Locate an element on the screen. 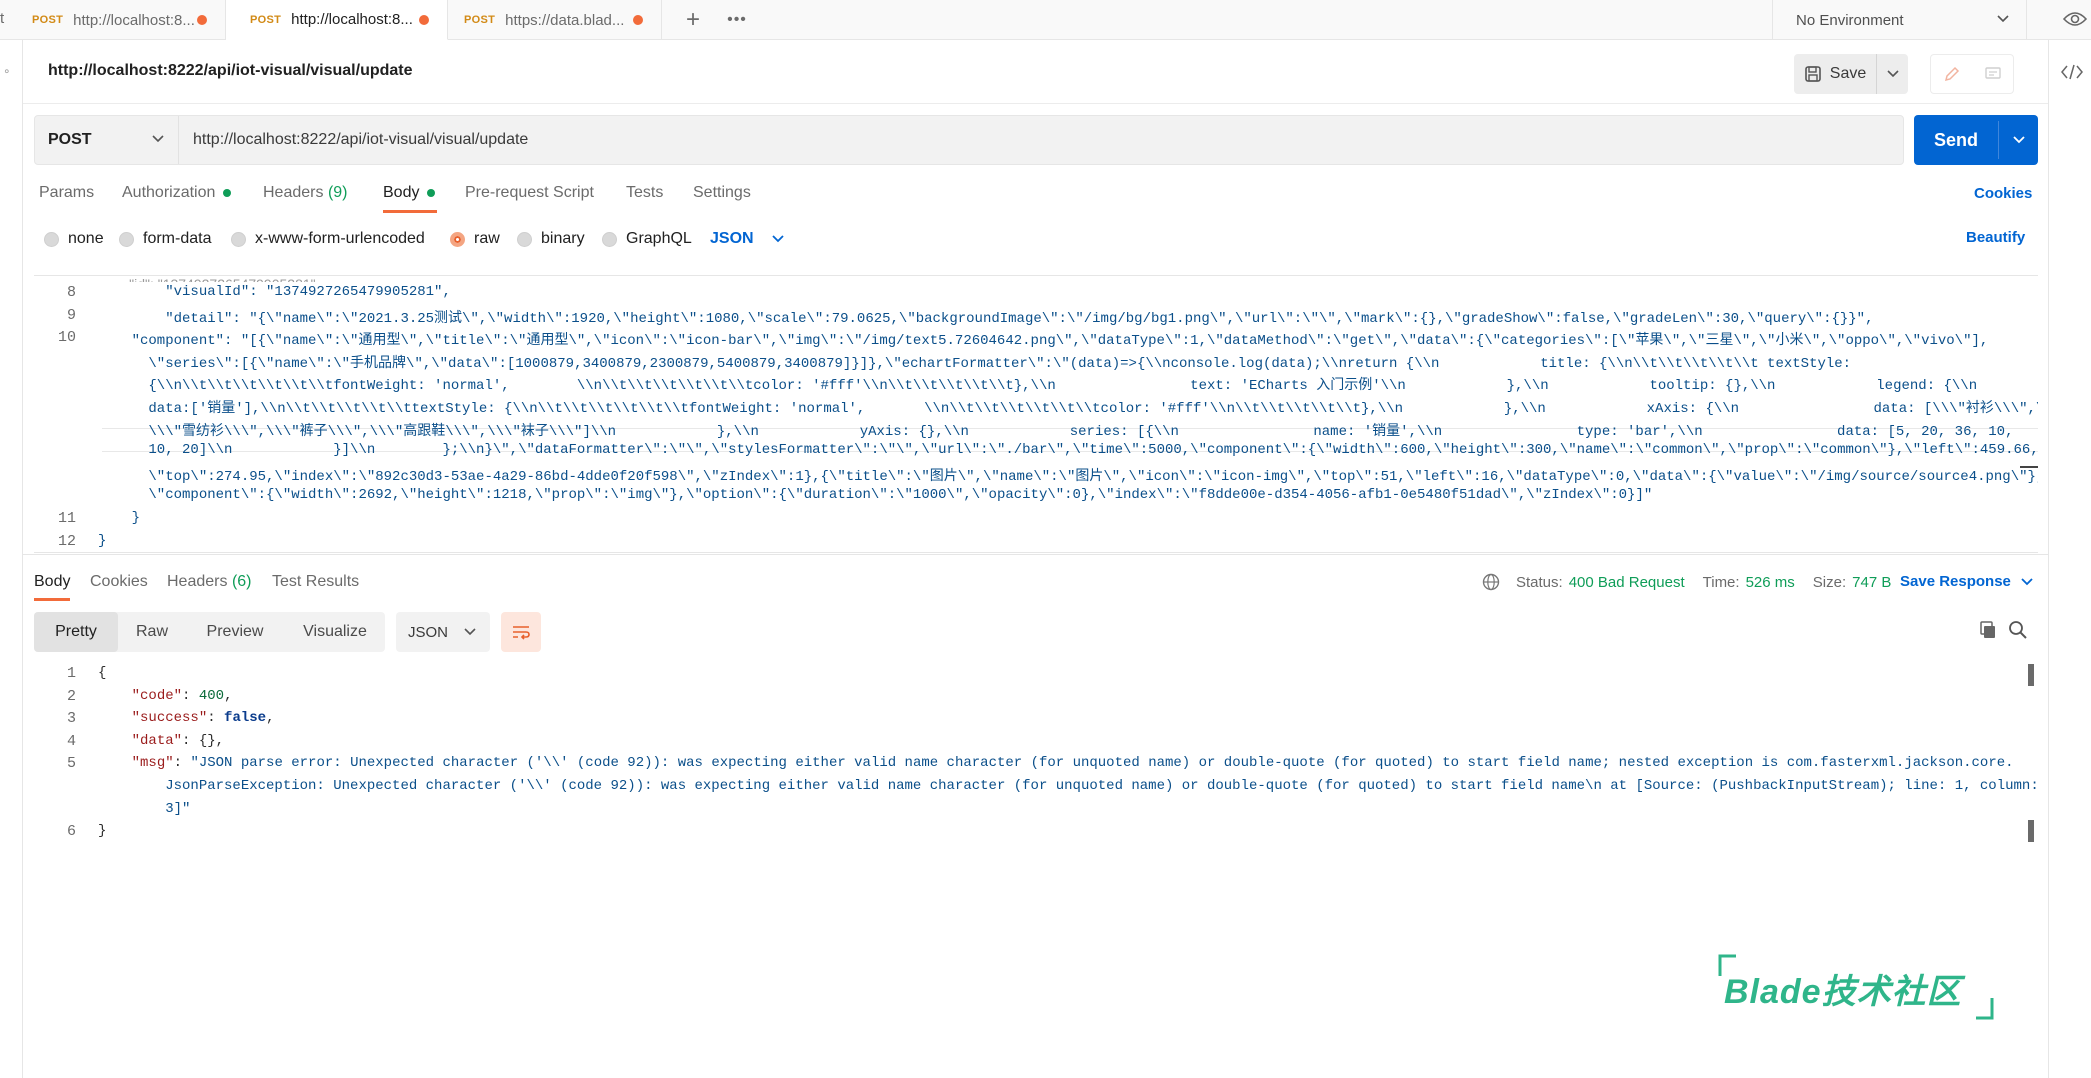 The image size is (2091, 1078). tab-label: Authorization is located at coordinates (169, 192).